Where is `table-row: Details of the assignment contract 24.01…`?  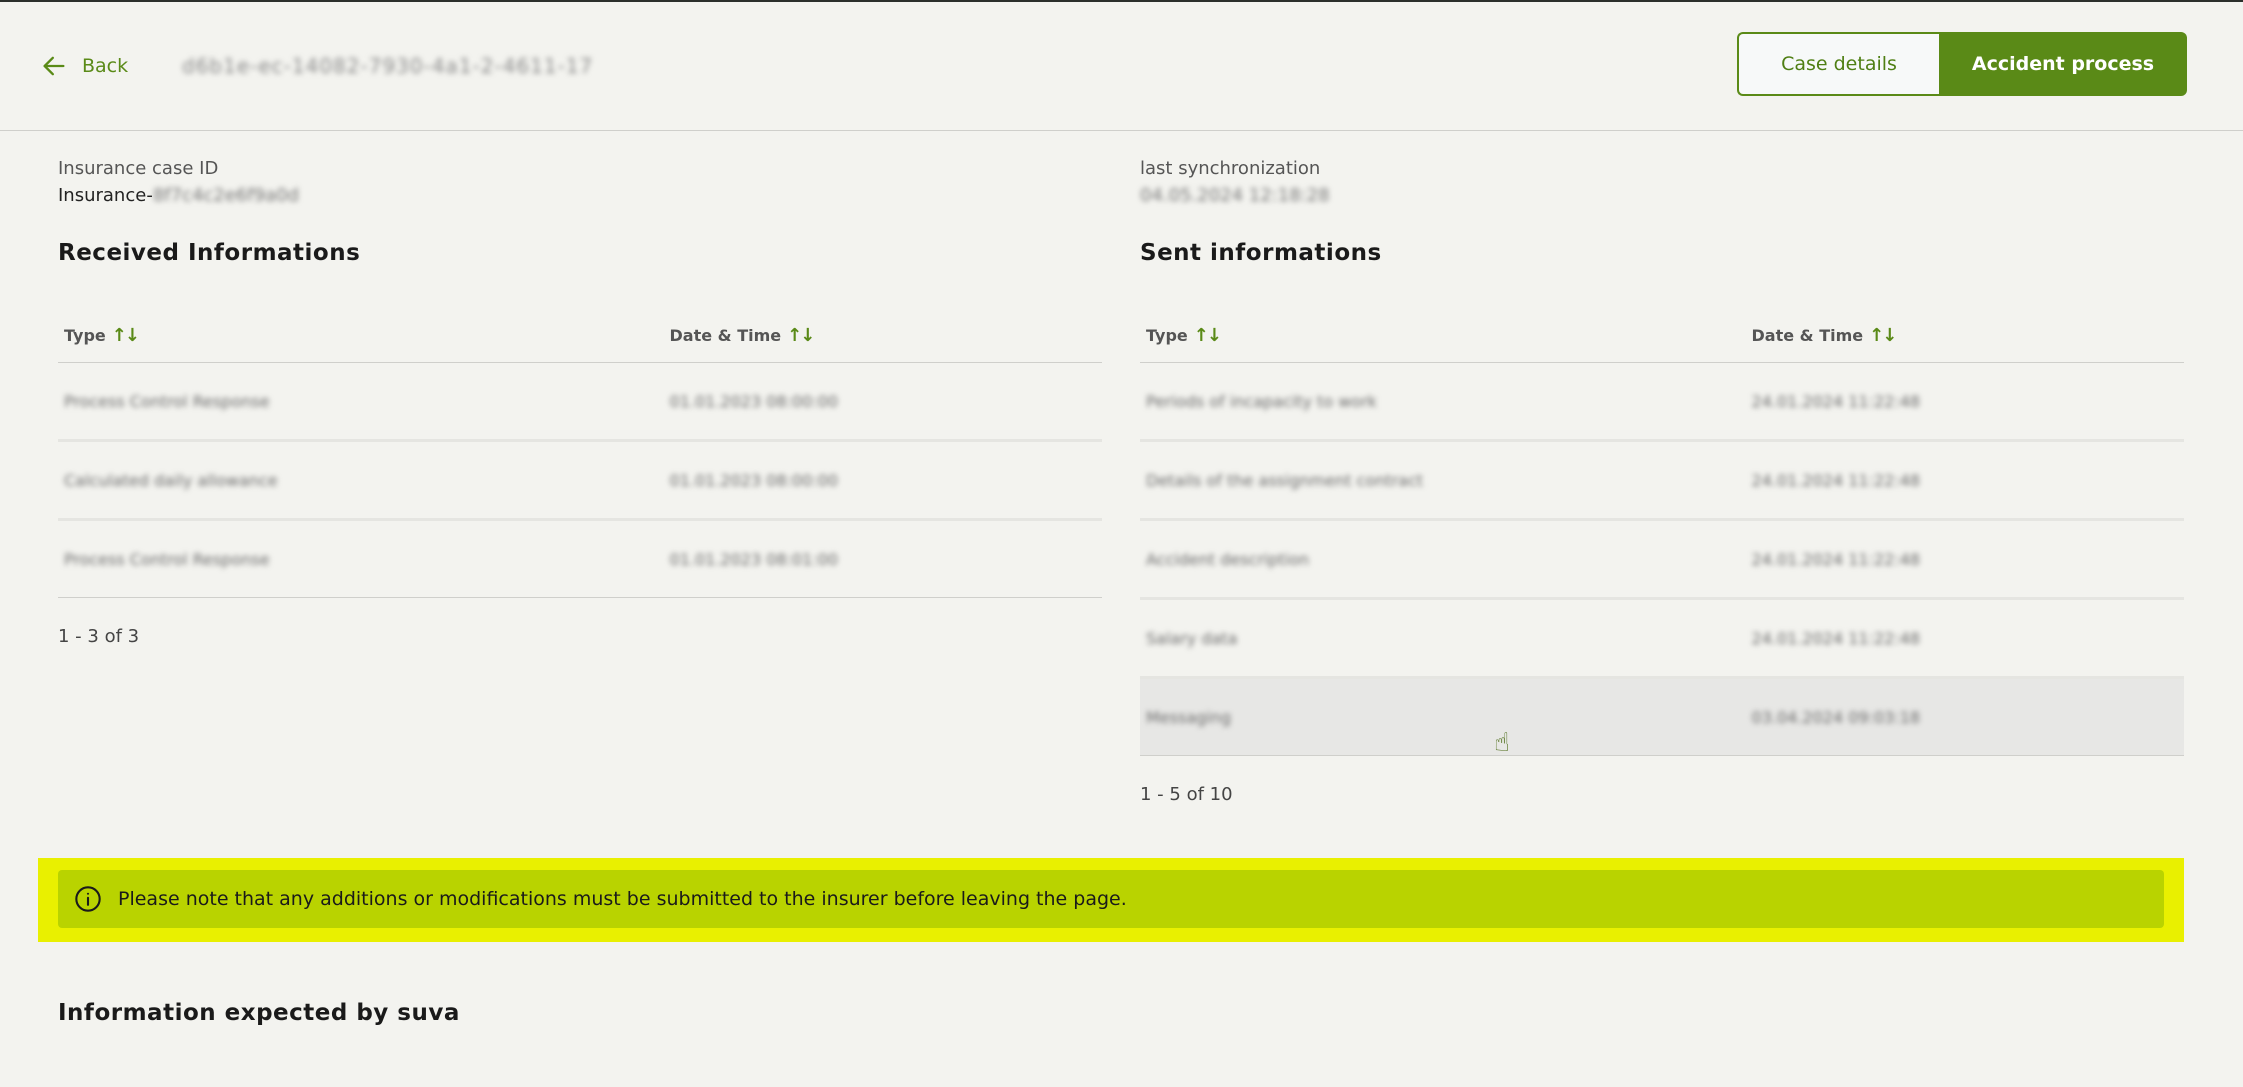 table-row: Details of the assignment contract 24.01… is located at coordinates (1662, 480).